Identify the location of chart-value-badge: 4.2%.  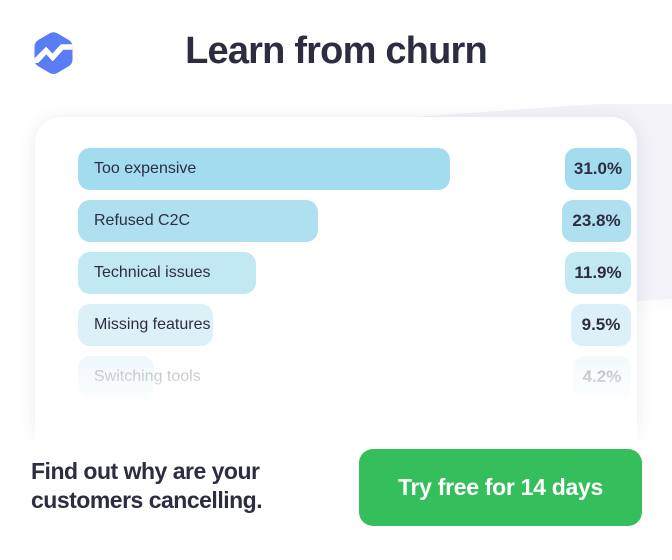
(602, 377).